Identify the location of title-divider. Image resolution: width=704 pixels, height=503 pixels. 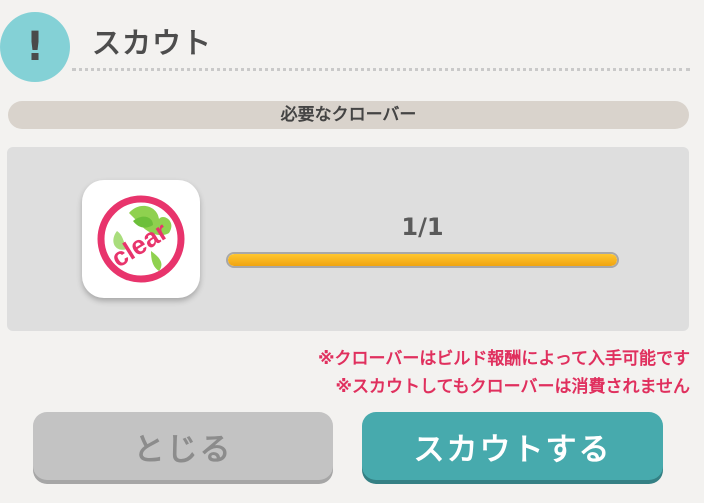
(381, 69).